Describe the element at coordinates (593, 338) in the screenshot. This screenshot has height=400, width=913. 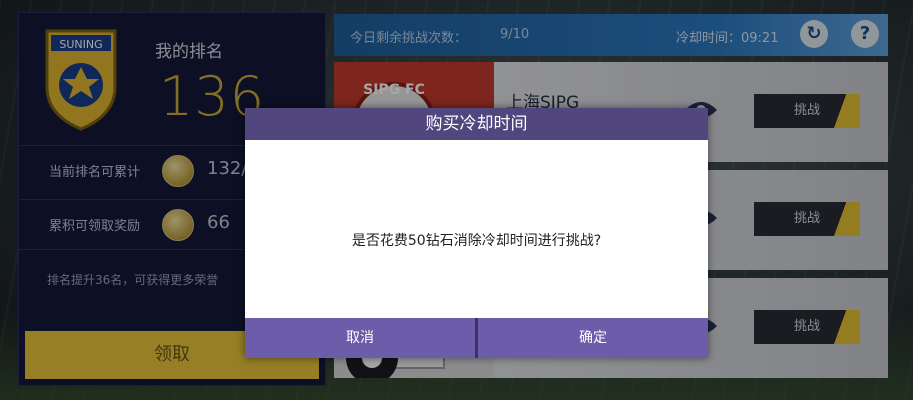
I see `confirm-button: 确定` at that location.